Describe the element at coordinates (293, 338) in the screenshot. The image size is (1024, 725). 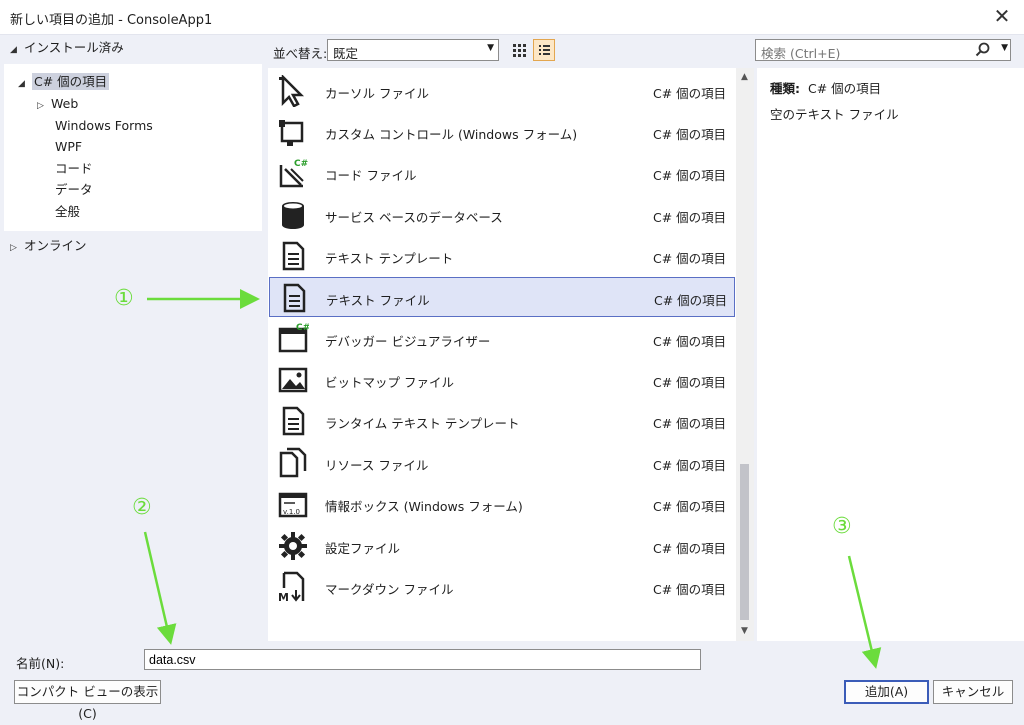
I see `debugger-visualizer-icon: C#` at that location.